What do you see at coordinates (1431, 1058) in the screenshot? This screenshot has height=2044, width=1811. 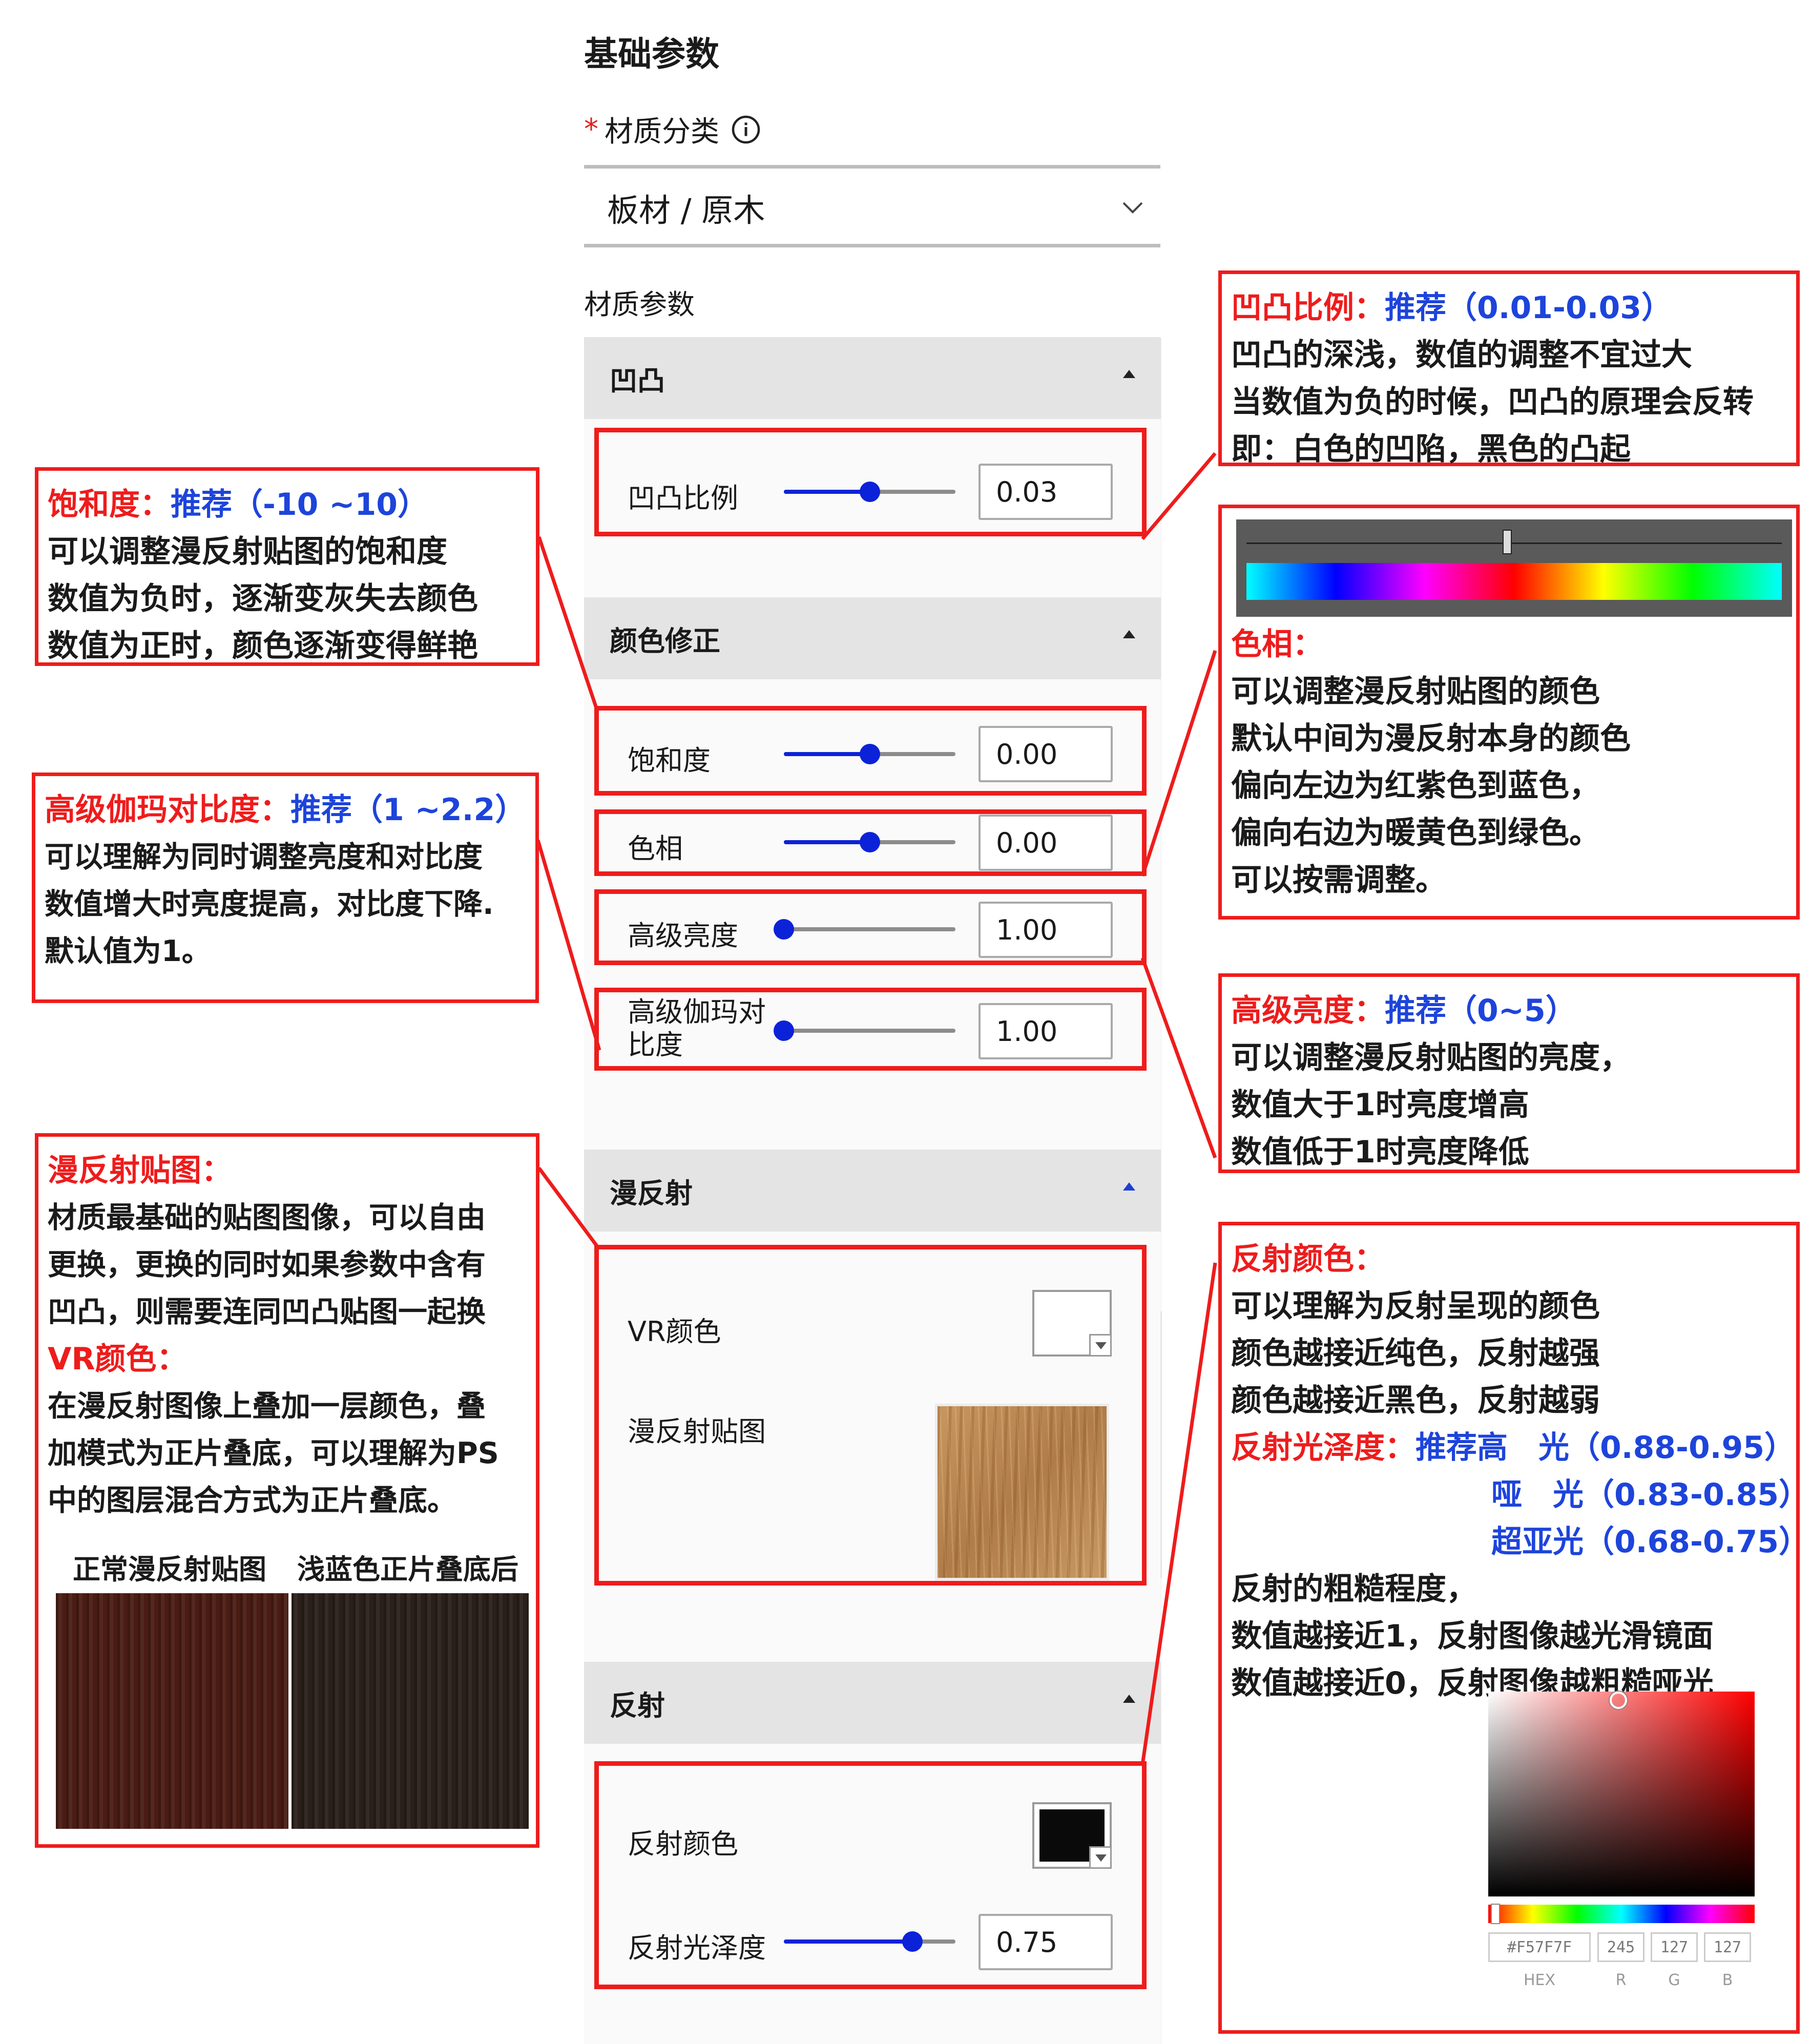 I see `note-brightness-line: 可以调整漫反射贴图的亮度，` at bounding box center [1431, 1058].